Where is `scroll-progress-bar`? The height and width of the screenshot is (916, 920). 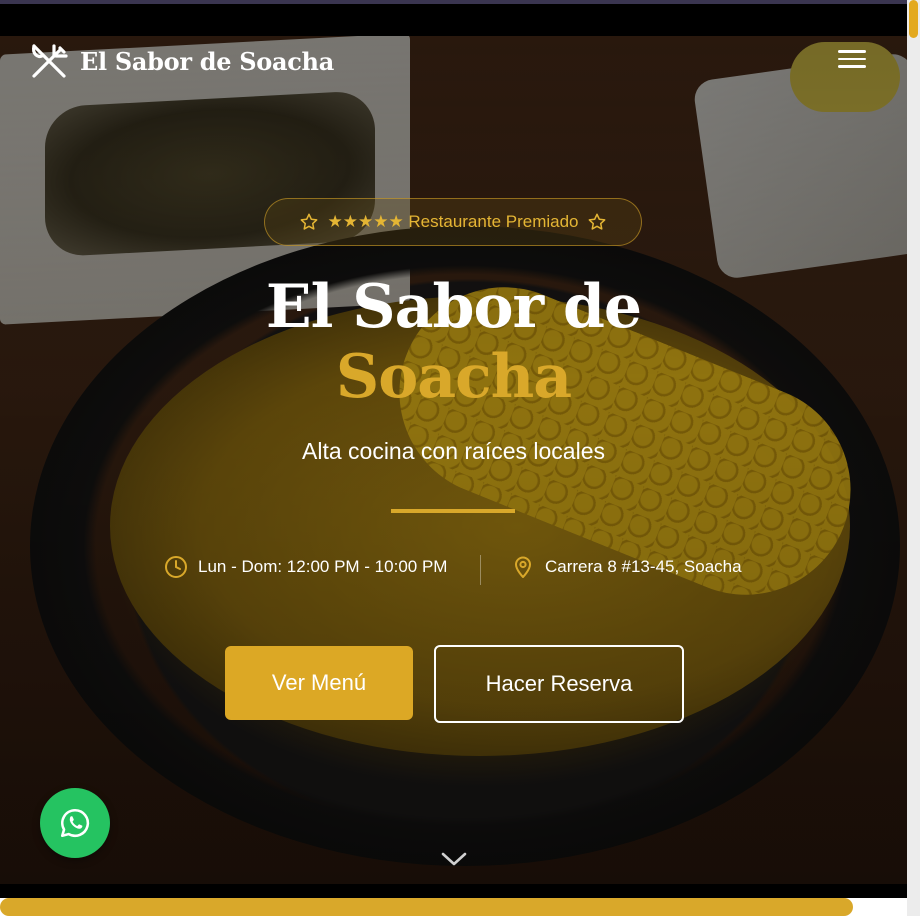
scroll-progress-bar is located at coordinates (426, 907).